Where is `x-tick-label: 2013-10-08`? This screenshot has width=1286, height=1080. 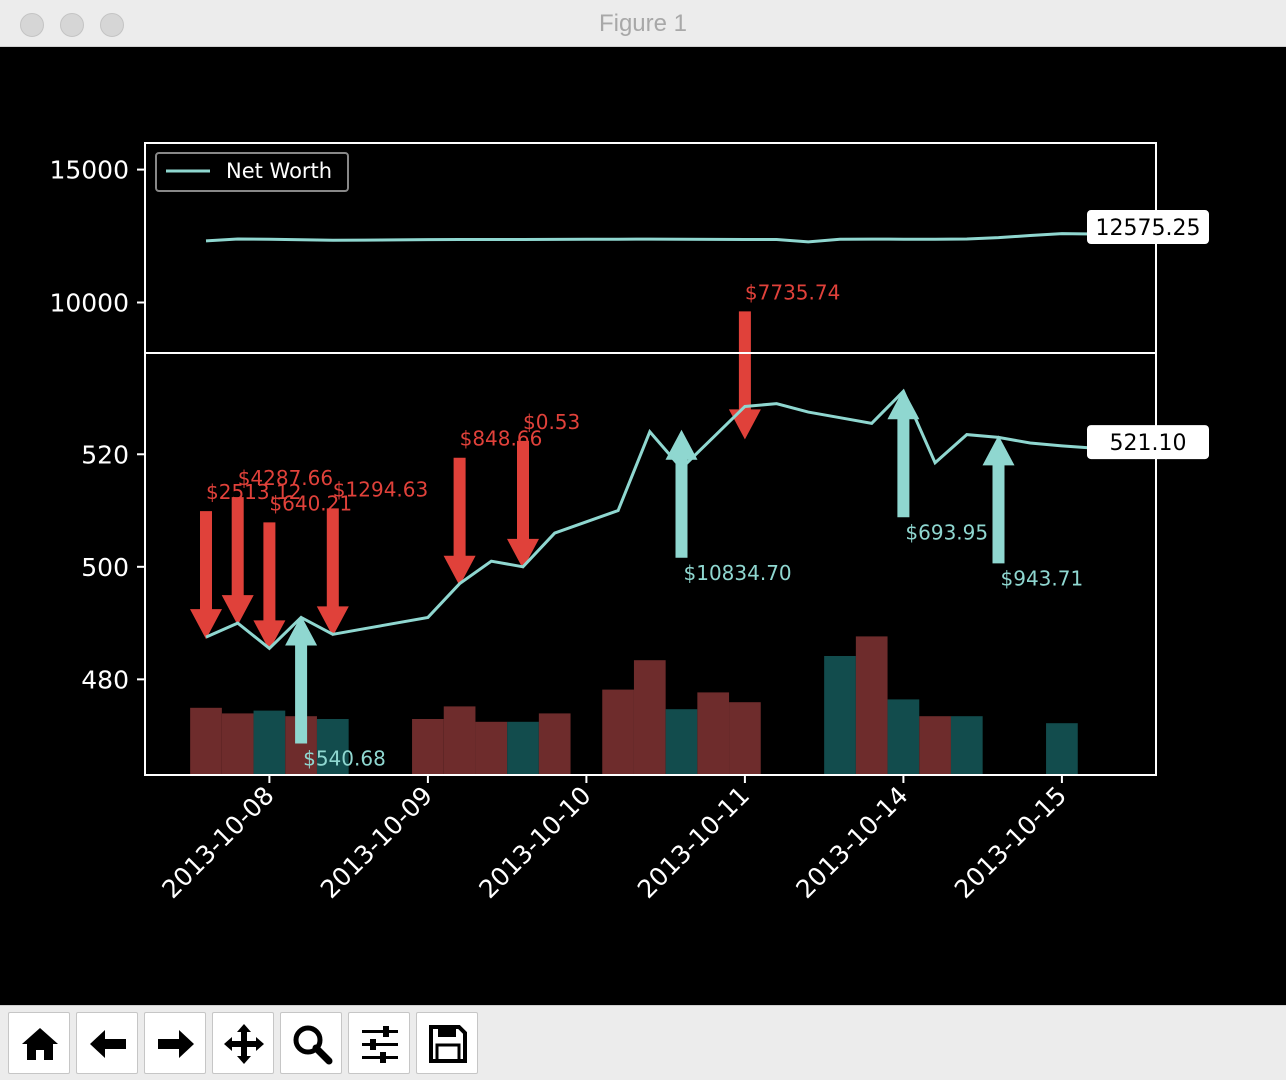
x-tick-label: 2013-10-08 is located at coordinates (217, 842).